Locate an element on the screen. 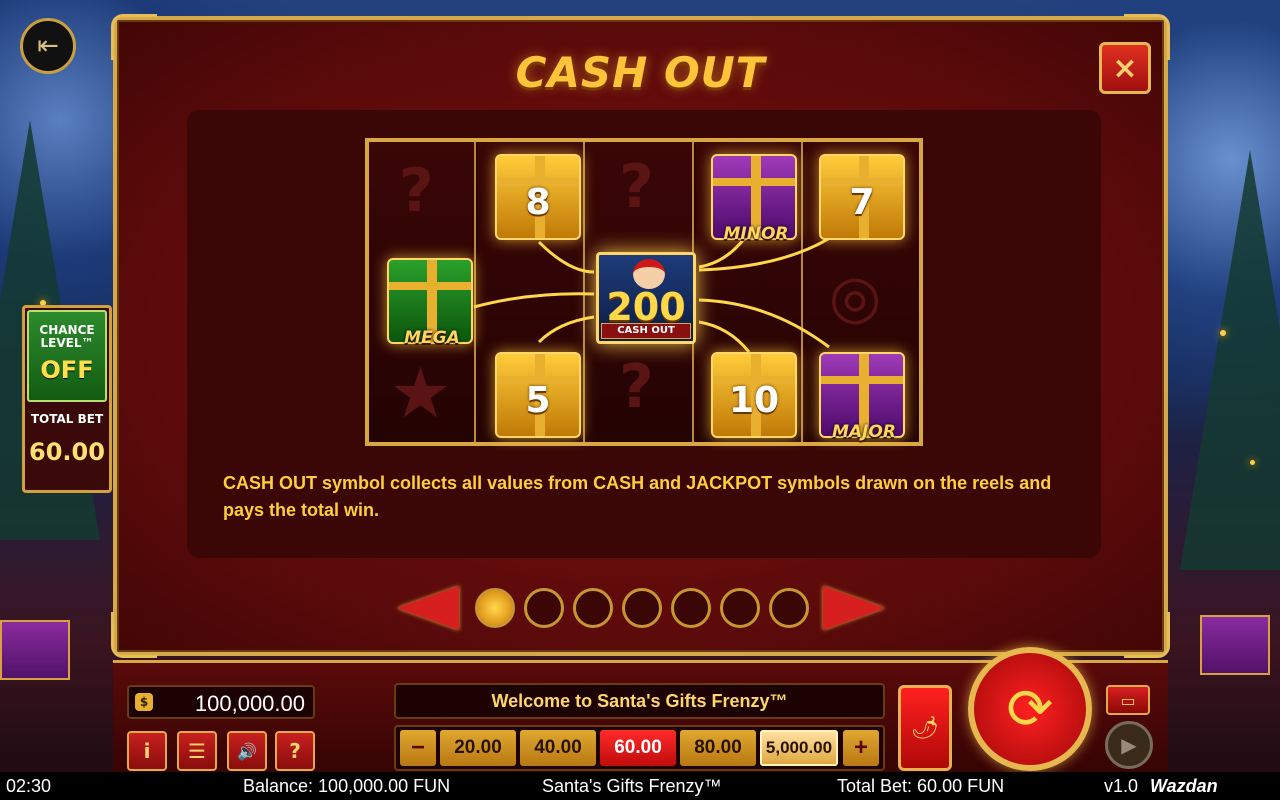 The width and height of the screenshot is (1280, 800). autoplay-button: ▶ is located at coordinates (1129, 745).